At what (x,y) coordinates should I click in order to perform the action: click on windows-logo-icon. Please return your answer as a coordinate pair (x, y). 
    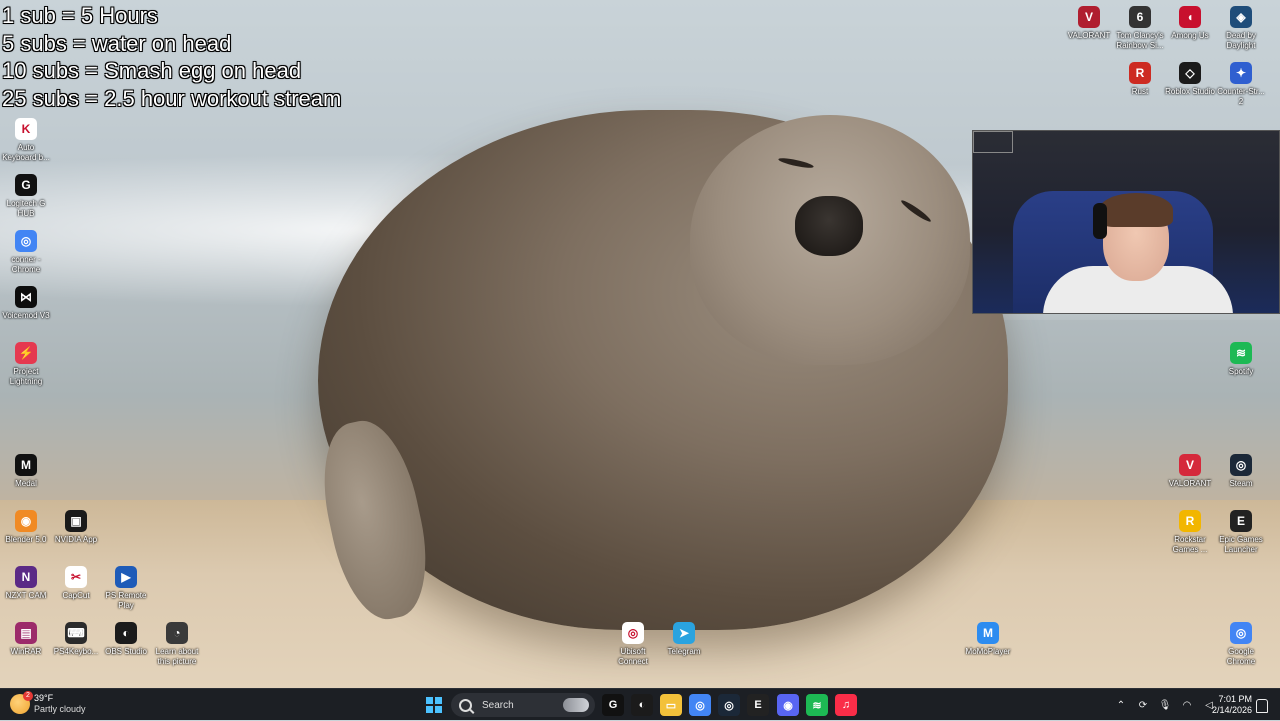
    Looking at the image, I should click on (434, 705).